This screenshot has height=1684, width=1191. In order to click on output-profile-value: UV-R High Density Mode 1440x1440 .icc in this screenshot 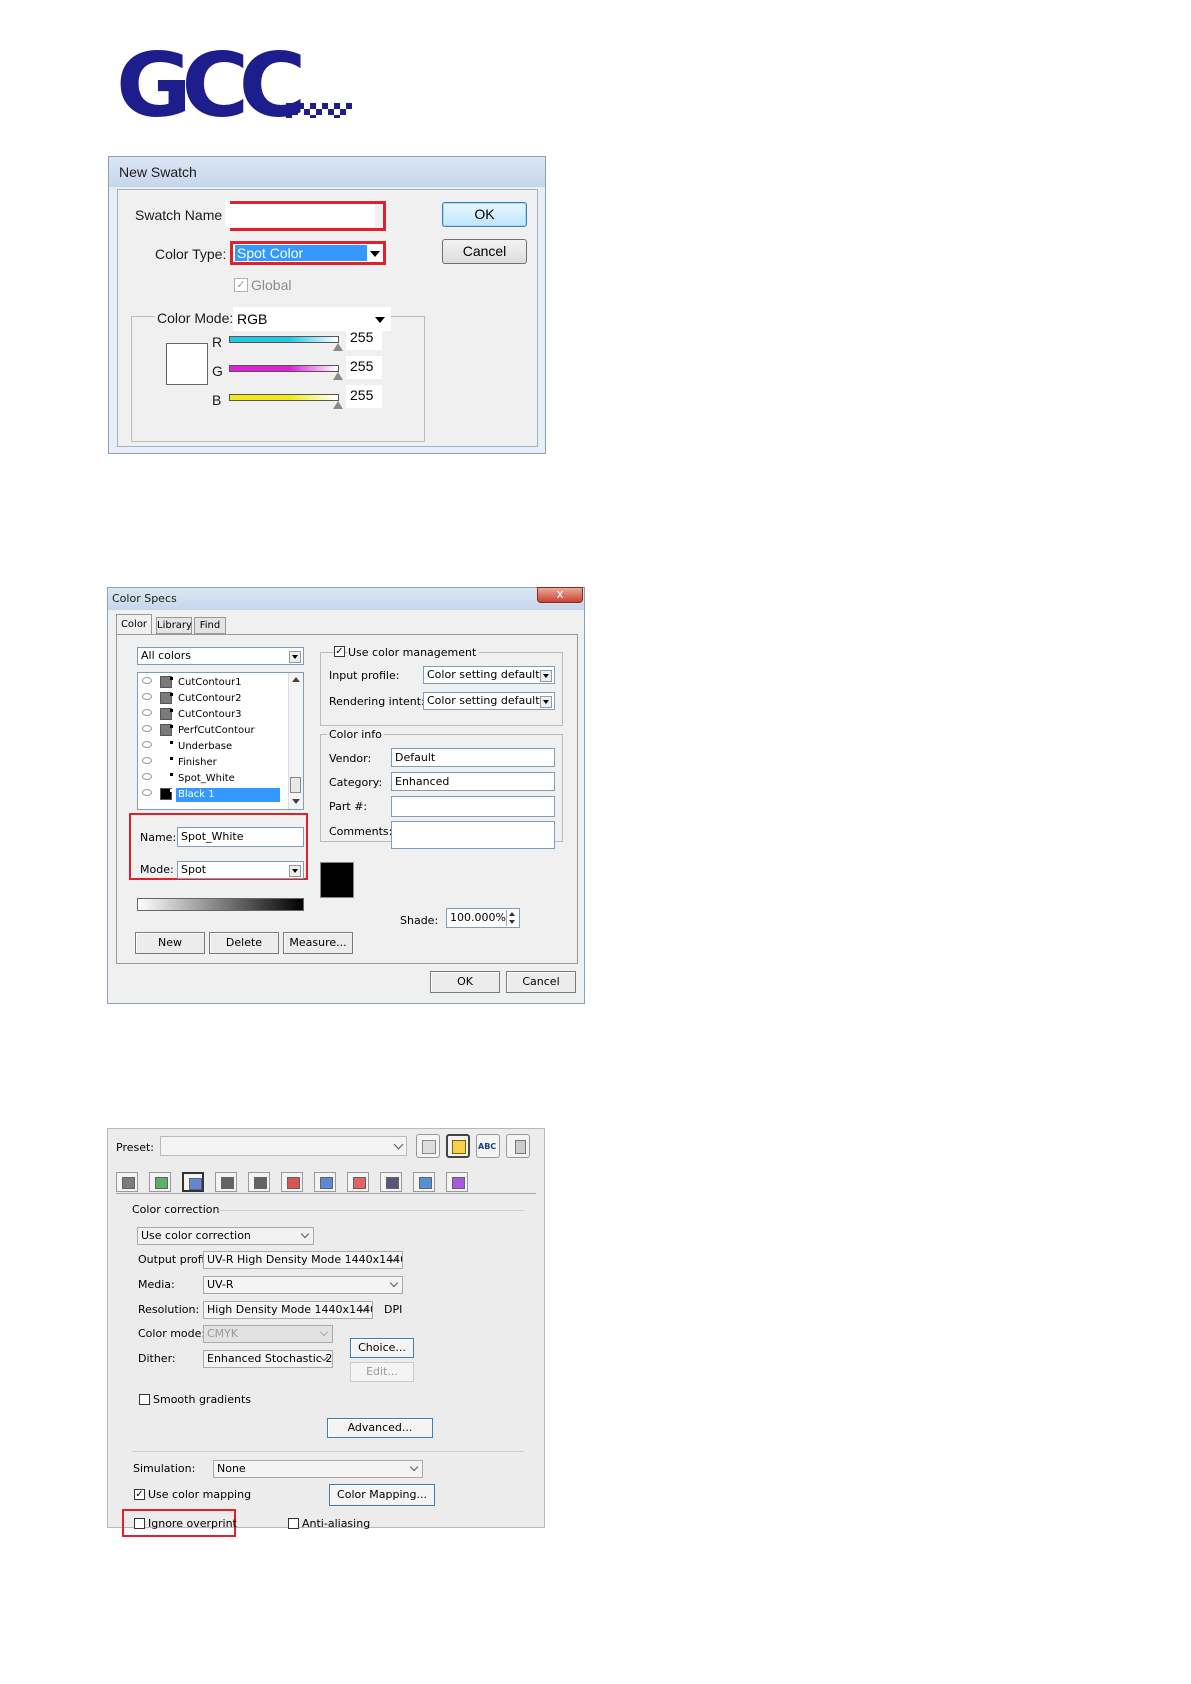, I will do `click(305, 1259)`.